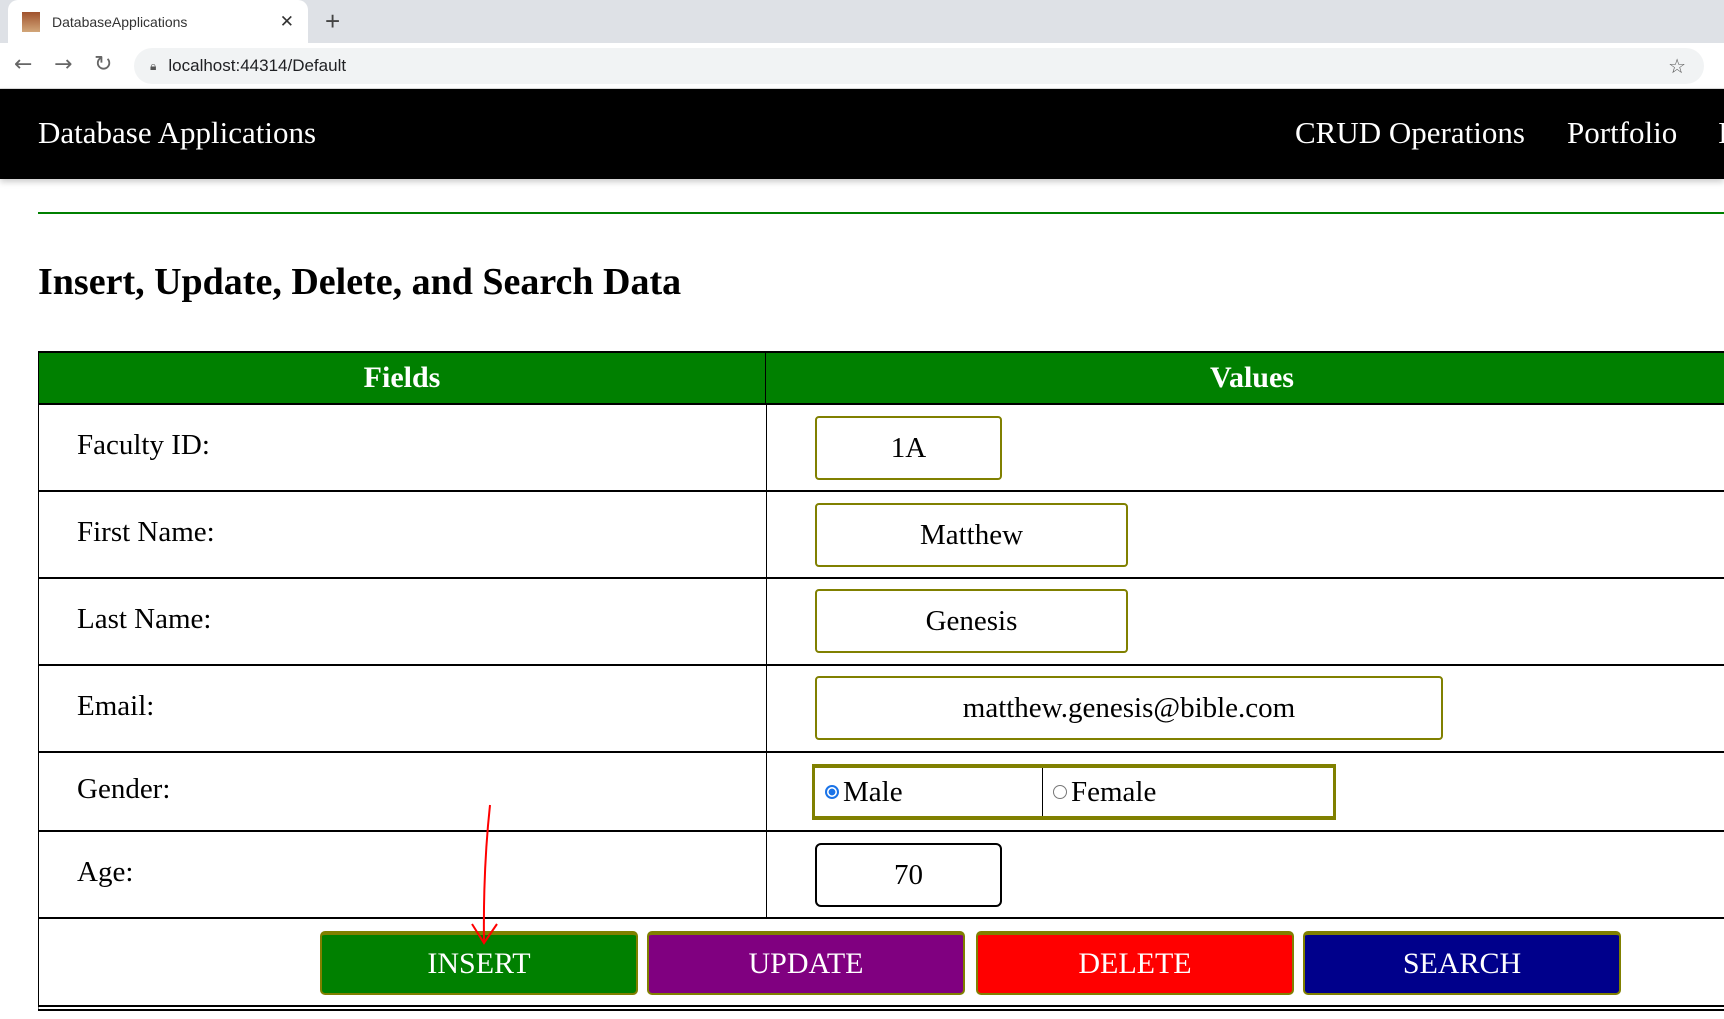  What do you see at coordinates (143, 445) in the screenshot?
I see `faculty-id-label: Faculty ID:` at bounding box center [143, 445].